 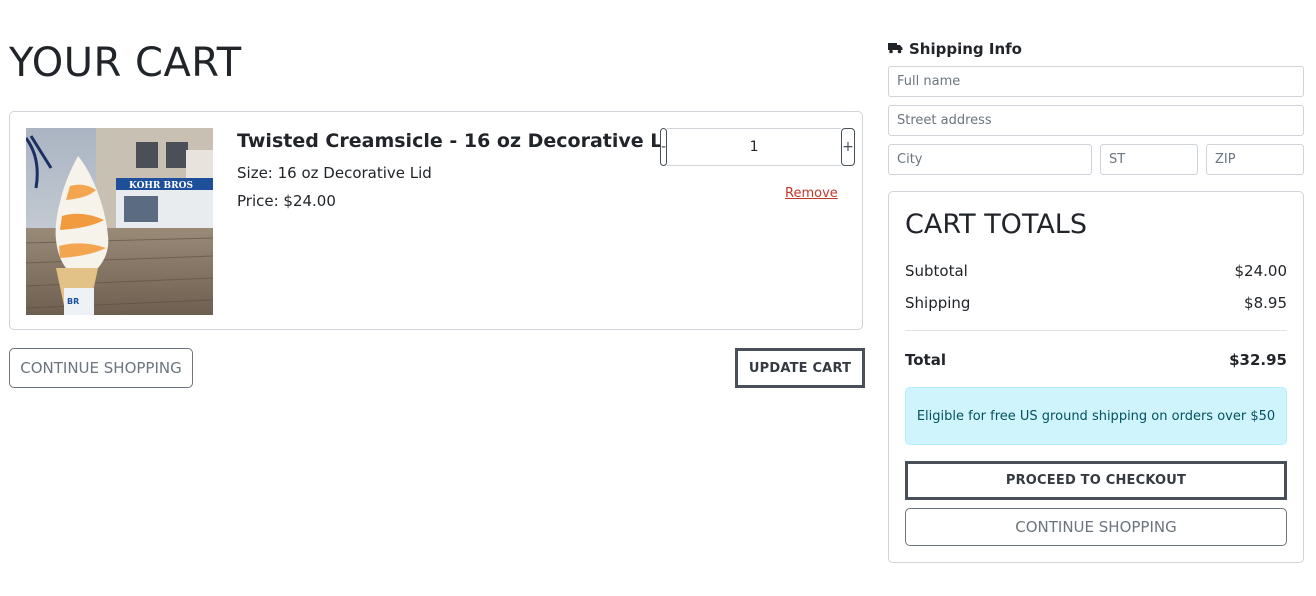 I want to click on continue-shopping-button-secondary: CONTINUE SHOPPING, so click(x=1096, y=527).